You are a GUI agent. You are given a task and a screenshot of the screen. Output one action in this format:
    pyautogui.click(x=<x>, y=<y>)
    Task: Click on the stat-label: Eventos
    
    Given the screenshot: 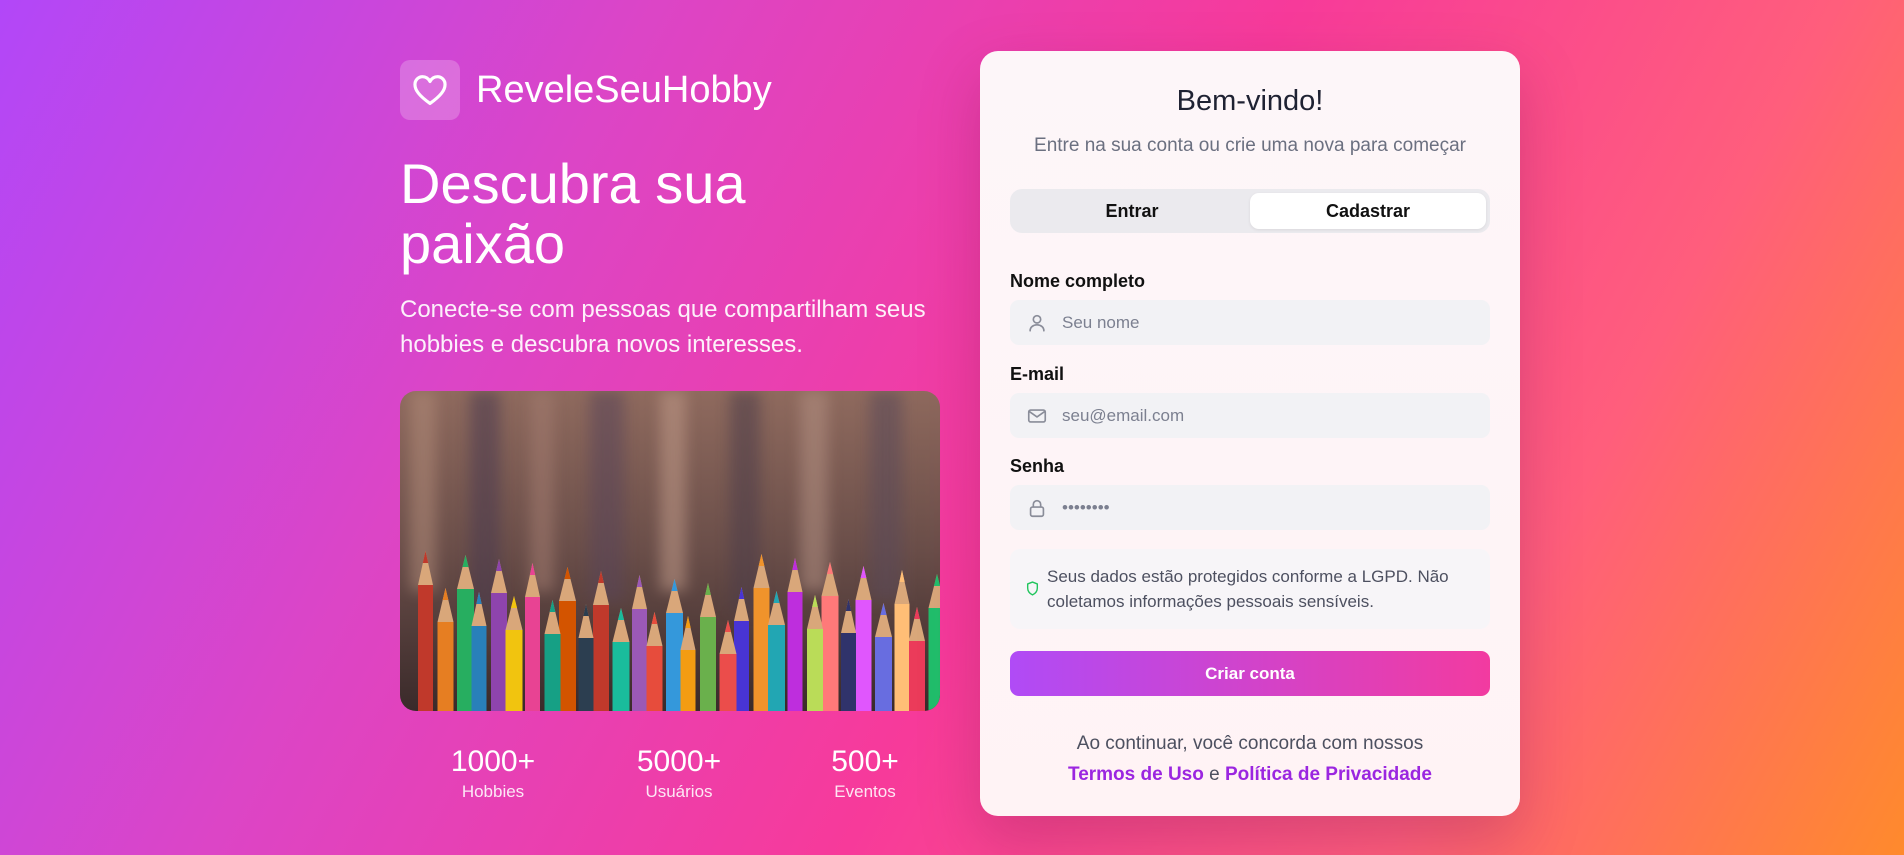 What is the action you would take?
    pyautogui.click(x=865, y=791)
    